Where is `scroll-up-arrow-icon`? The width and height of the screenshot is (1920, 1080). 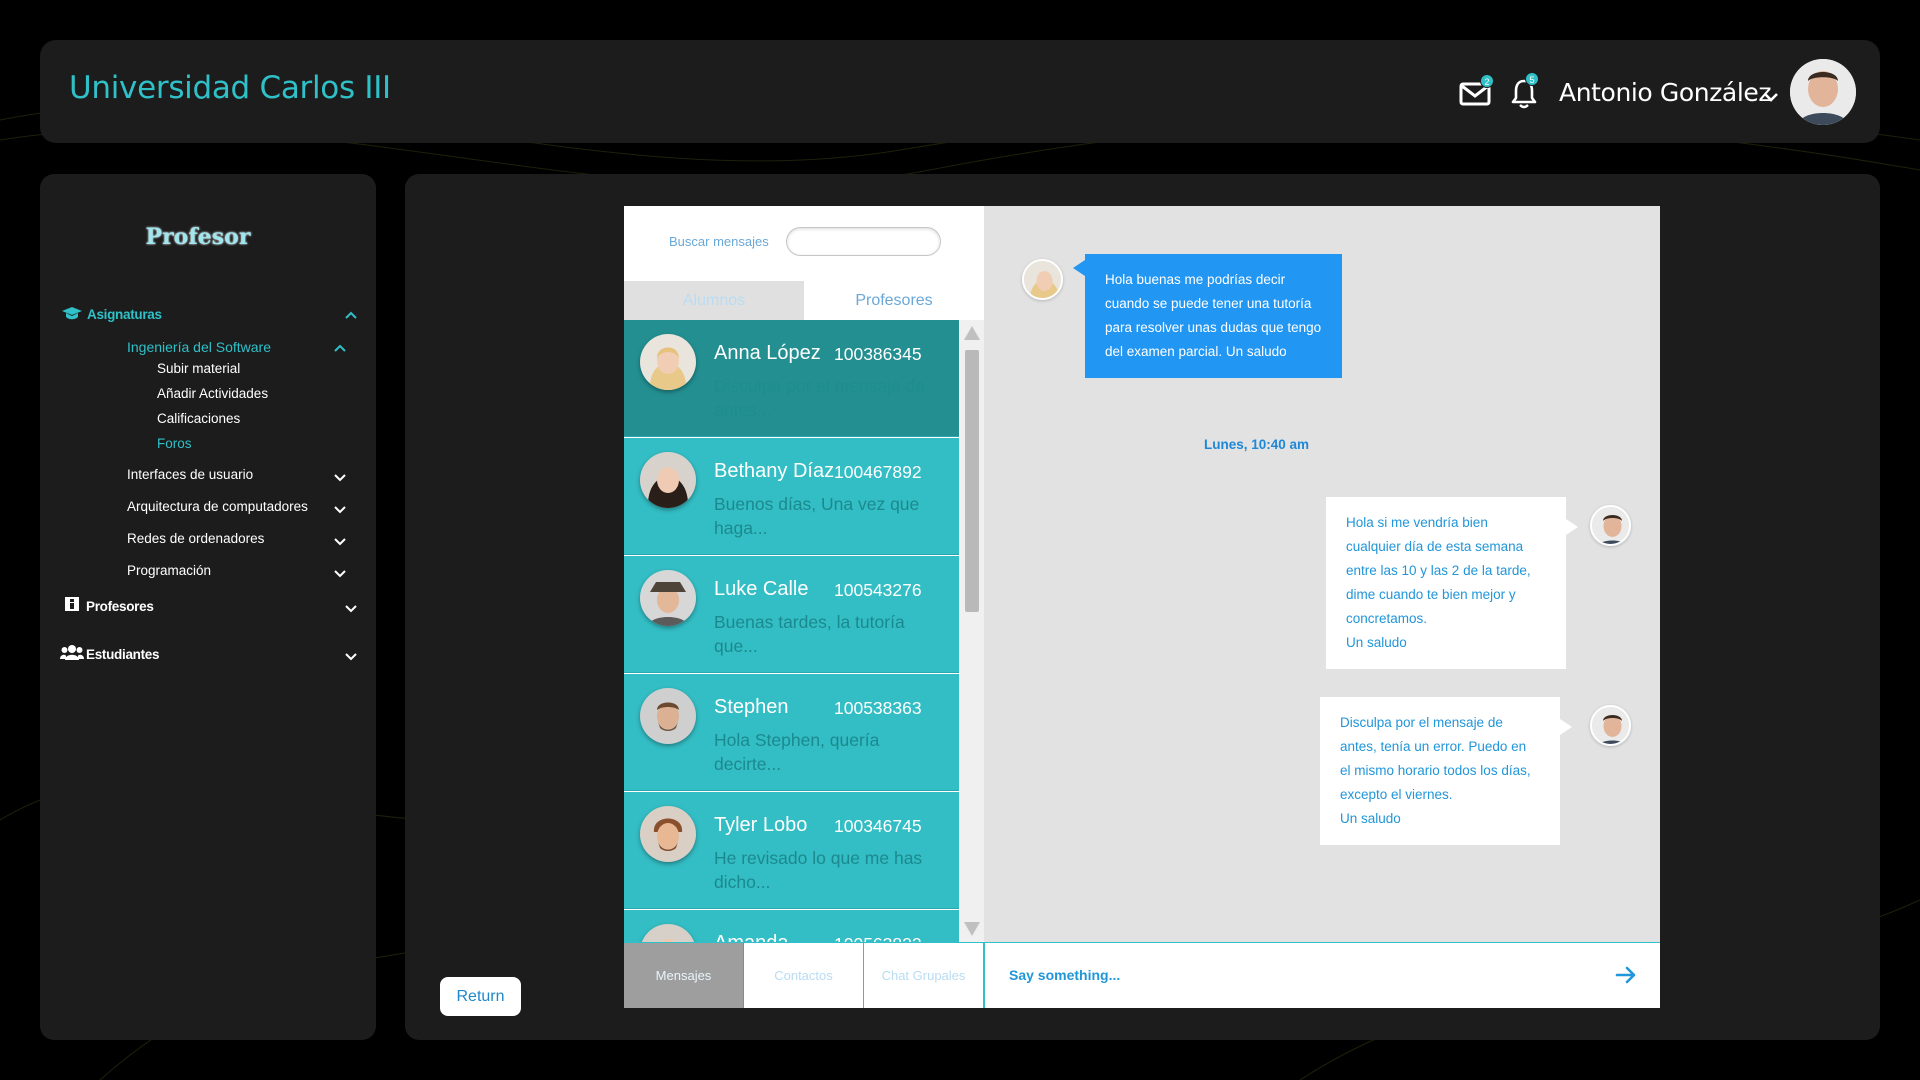
scroll-up-arrow-icon is located at coordinates (972, 333).